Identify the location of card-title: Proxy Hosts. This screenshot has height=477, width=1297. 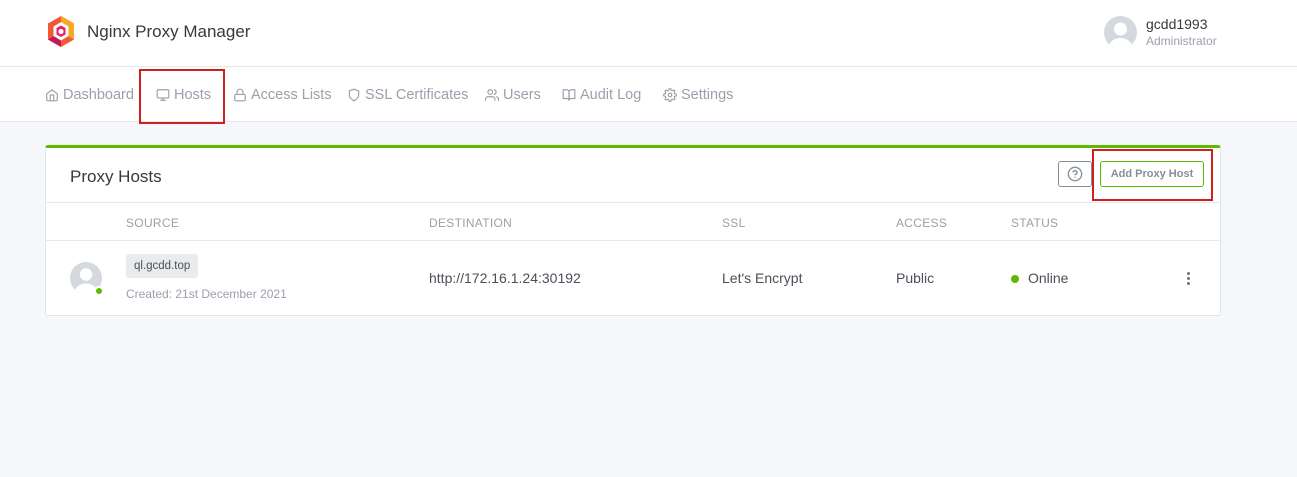
(116, 176).